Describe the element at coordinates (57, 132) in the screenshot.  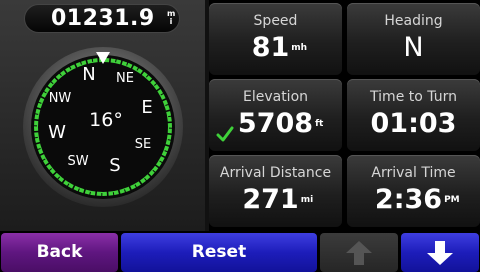
I see `compass-label-w: W` at that location.